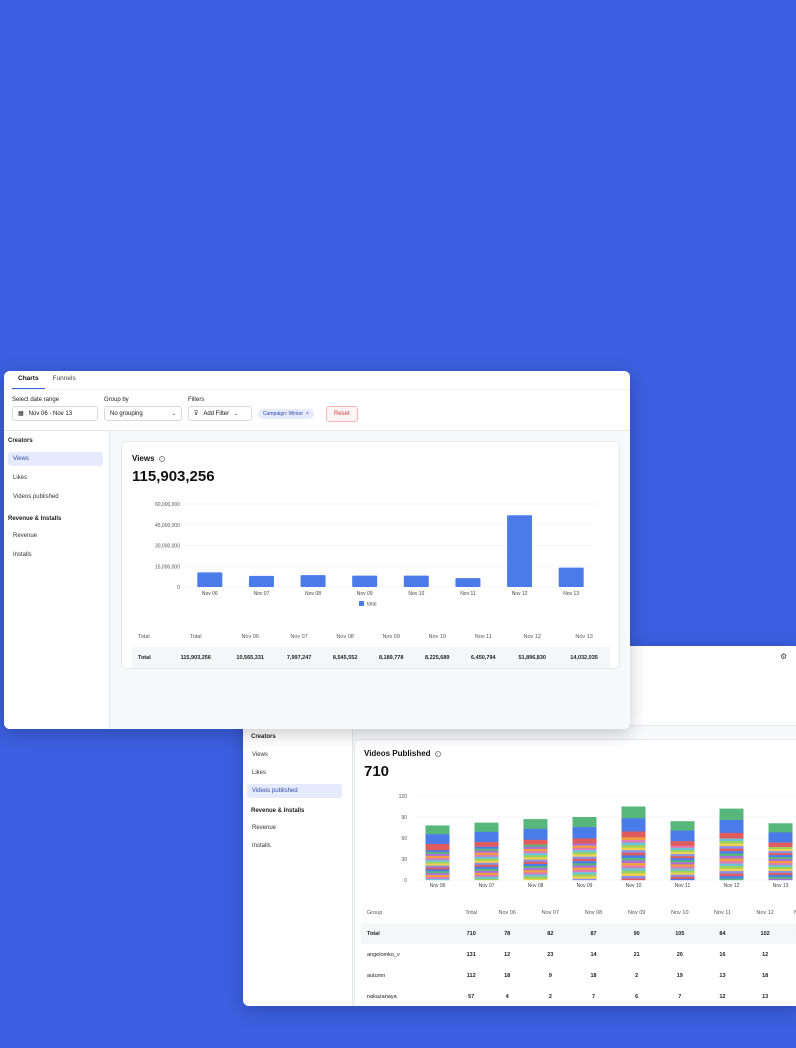 Image resolution: width=796 pixels, height=1048 pixels. What do you see at coordinates (409, 912) in the screenshot?
I see `column-header: Group` at bounding box center [409, 912].